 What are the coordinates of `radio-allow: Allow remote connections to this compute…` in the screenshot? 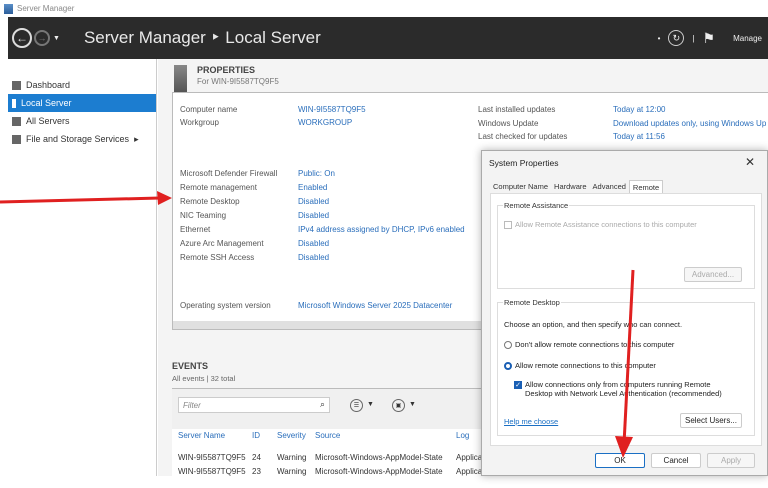 It's located at (580, 366).